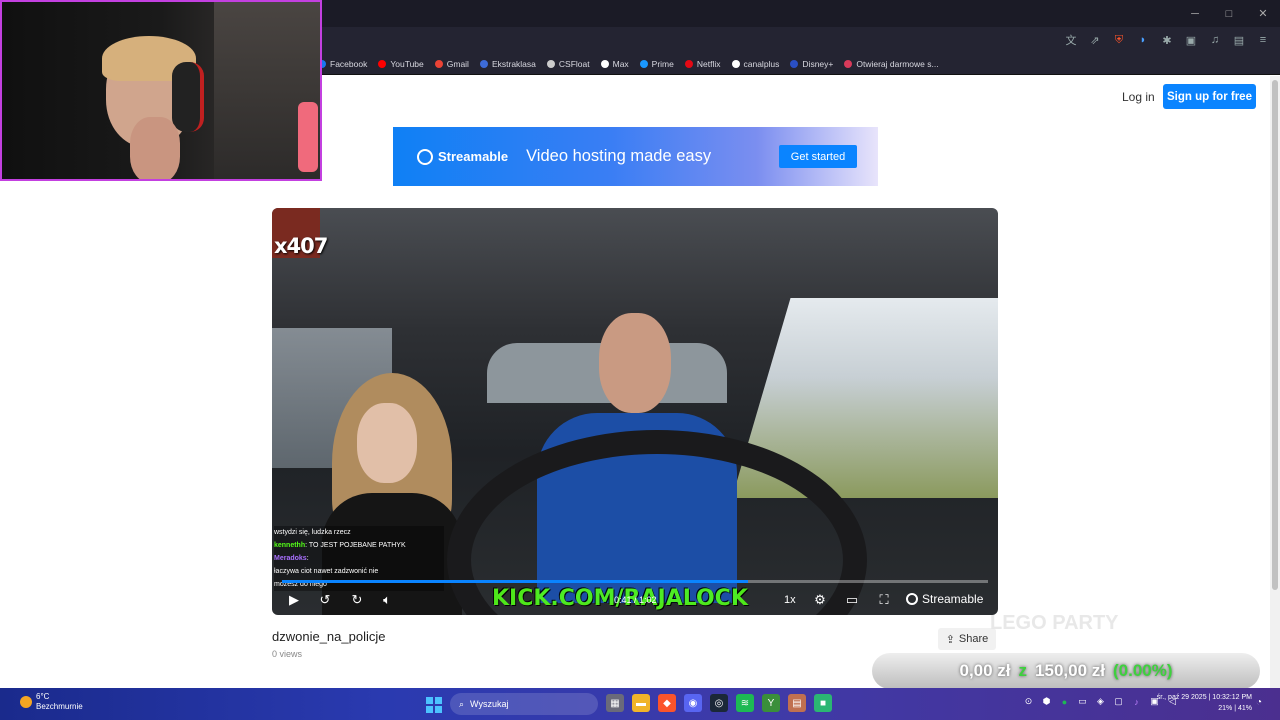 The image size is (1280, 720). Describe the element at coordinates (662, 63) in the screenshot. I see `bookmark-label: Prime` at that location.